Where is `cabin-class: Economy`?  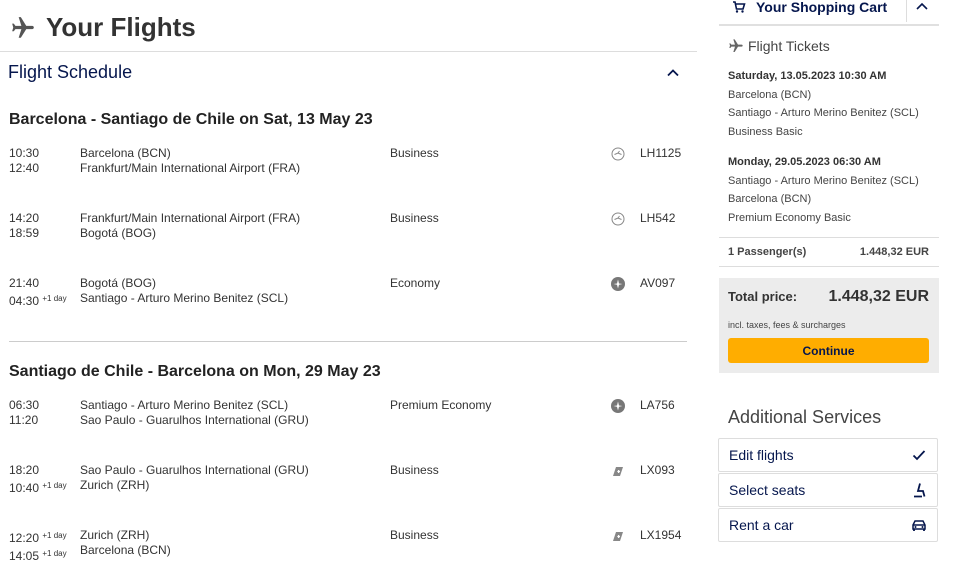
cabin-class: Economy is located at coordinates (415, 283).